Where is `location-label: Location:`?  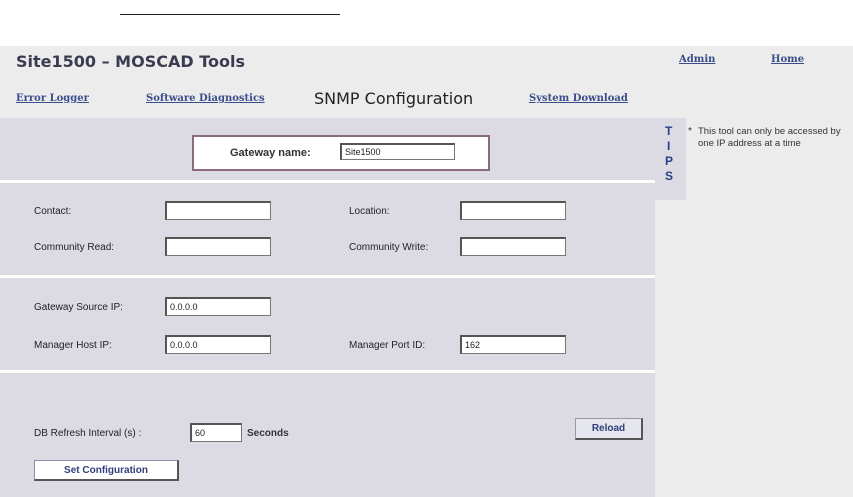
location-label: Location: is located at coordinates (369, 211).